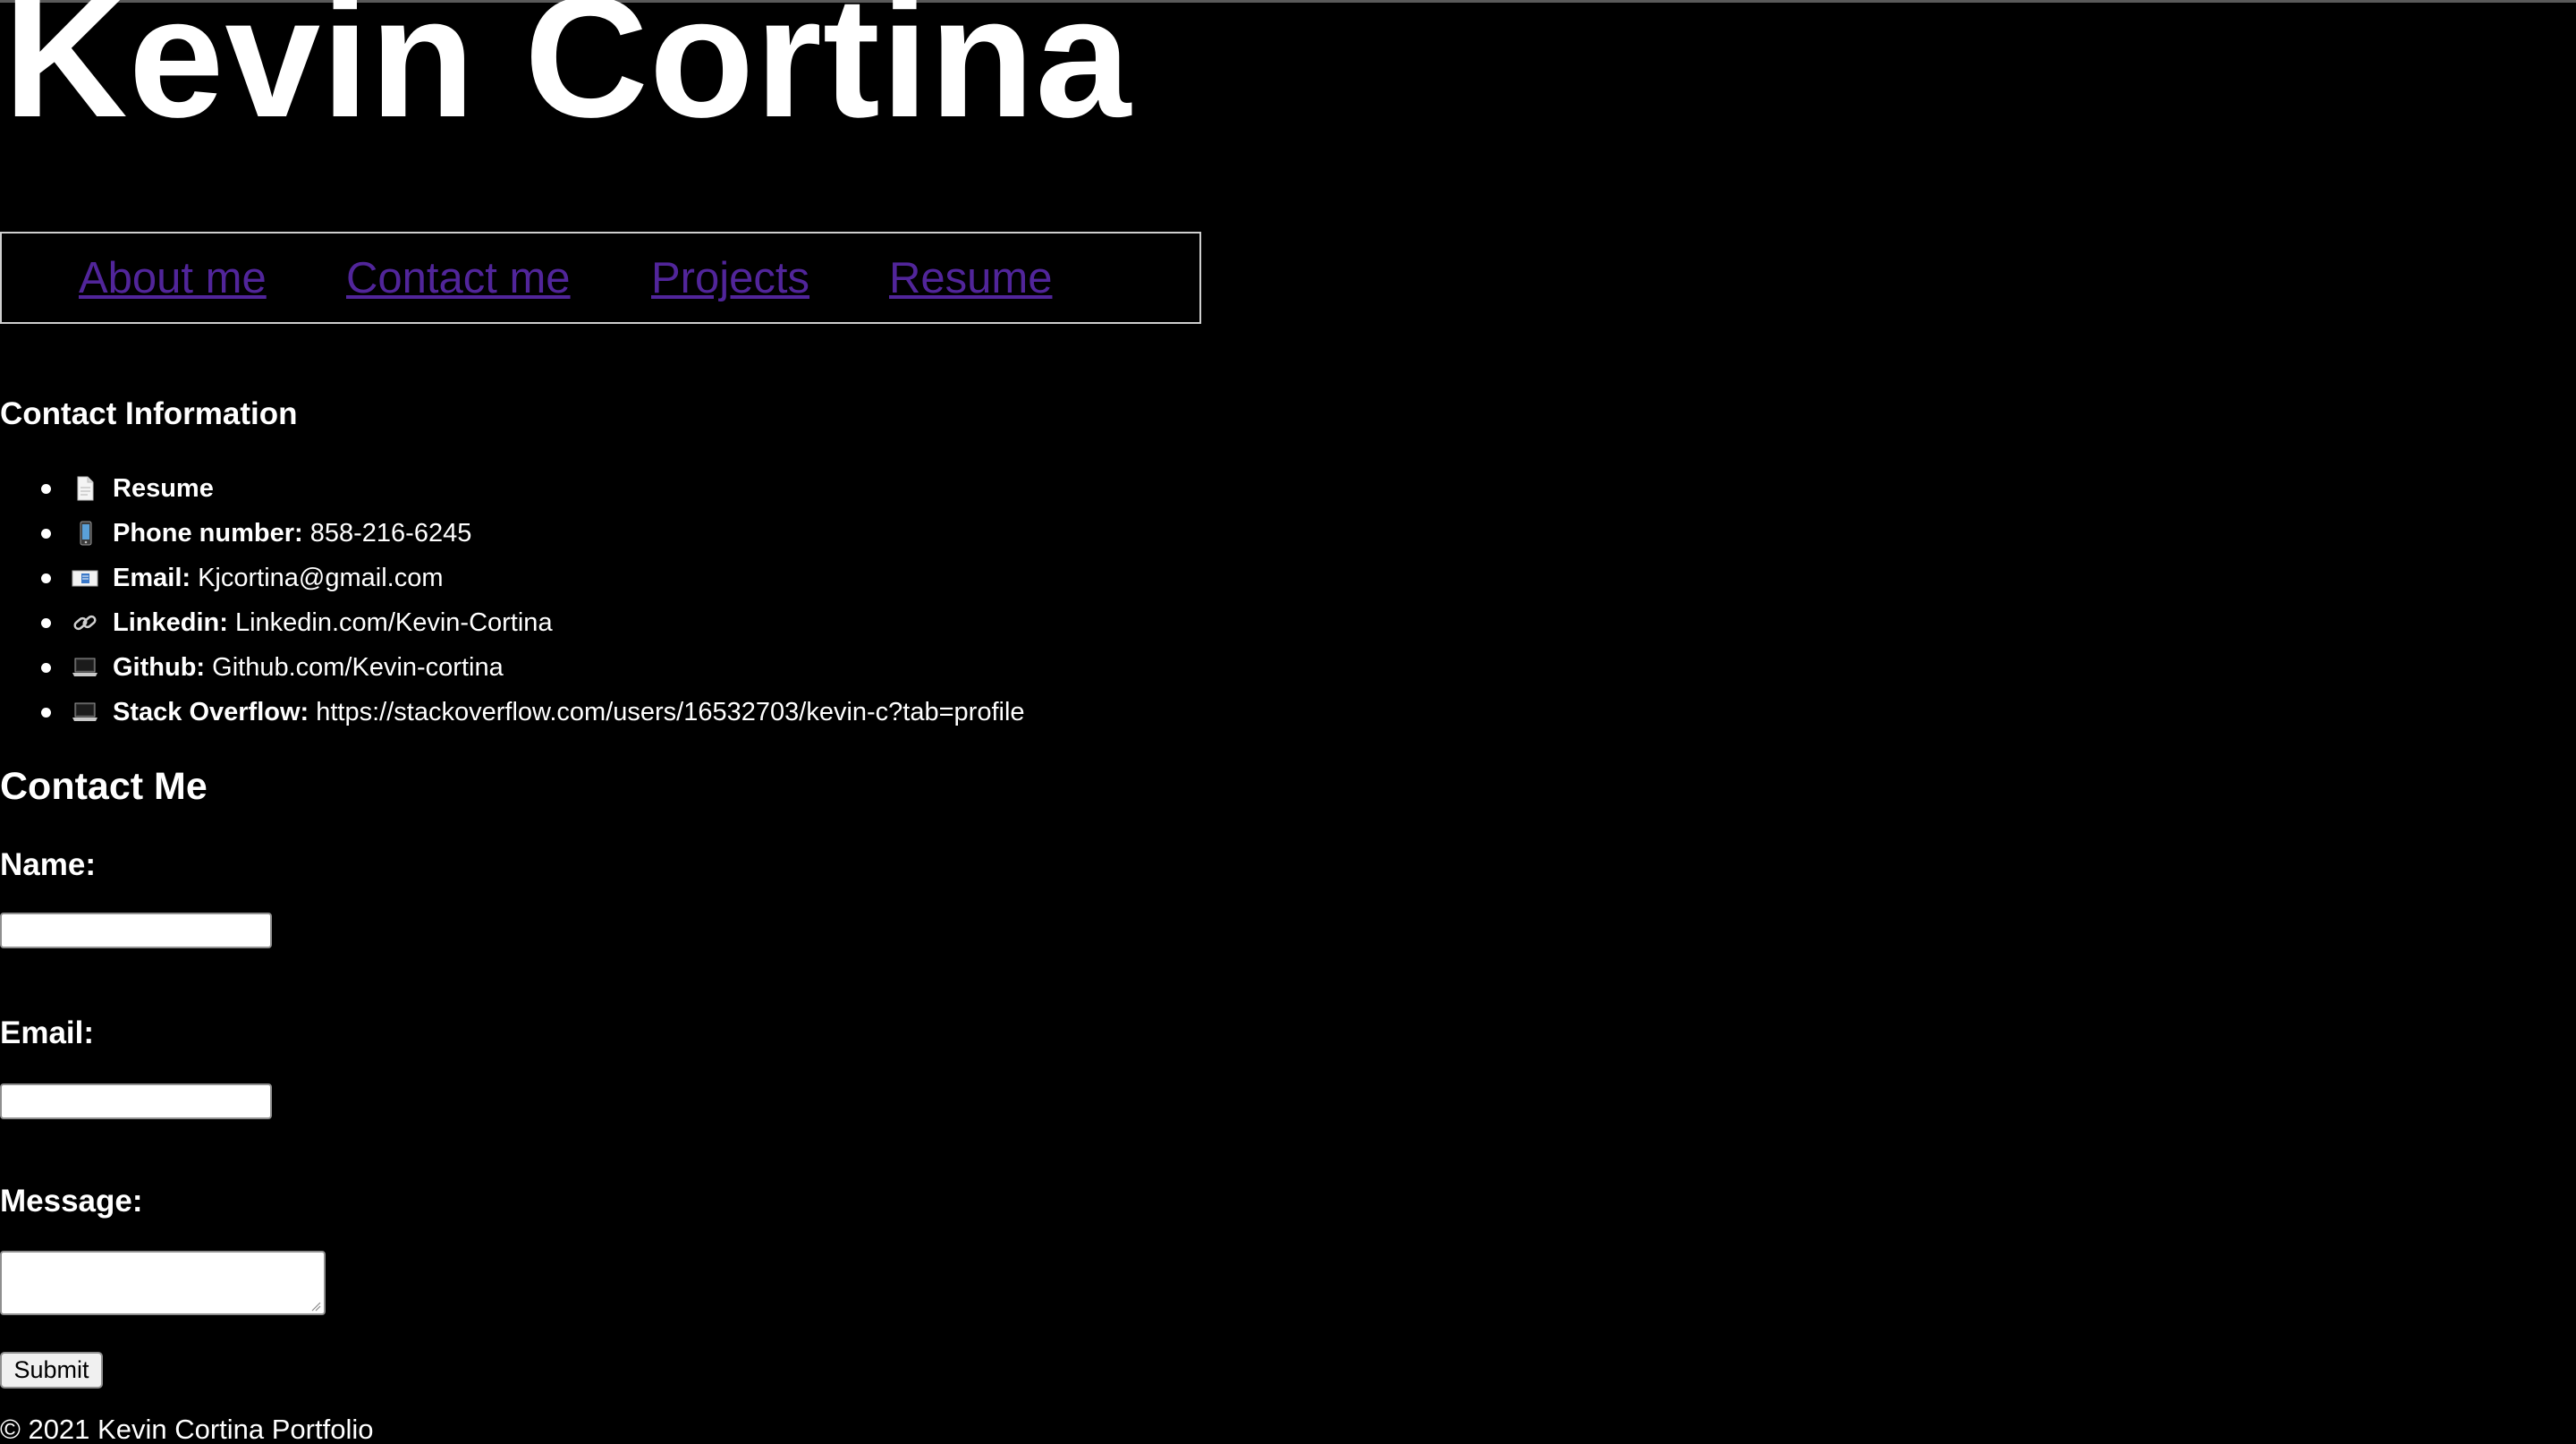 Image resolution: width=2576 pixels, height=1444 pixels. What do you see at coordinates (163, 1283) in the screenshot?
I see `message-textarea` at bounding box center [163, 1283].